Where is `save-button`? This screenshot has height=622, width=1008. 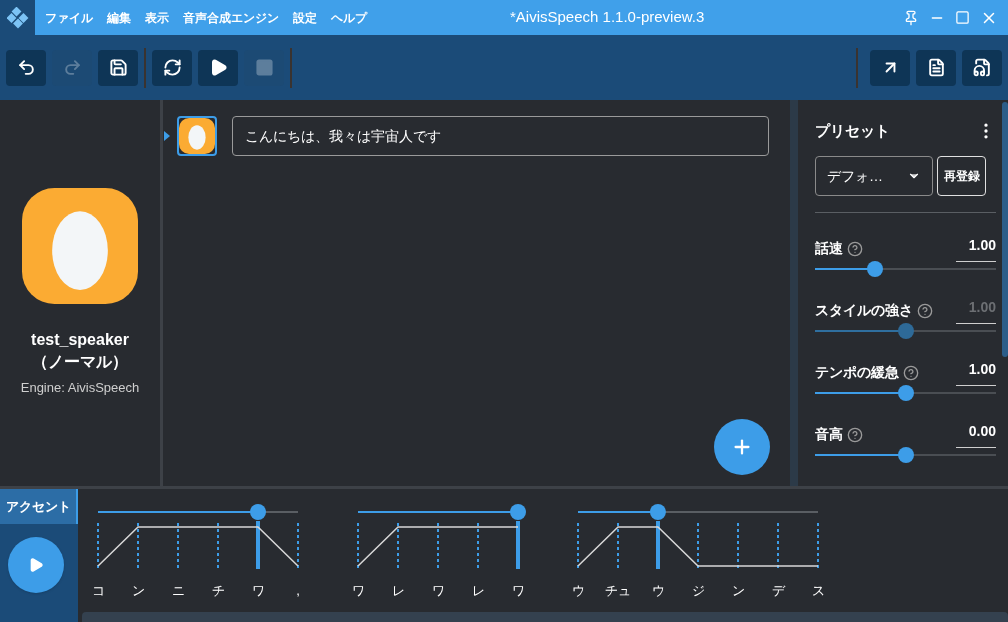
save-button is located at coordinates (118, 67).